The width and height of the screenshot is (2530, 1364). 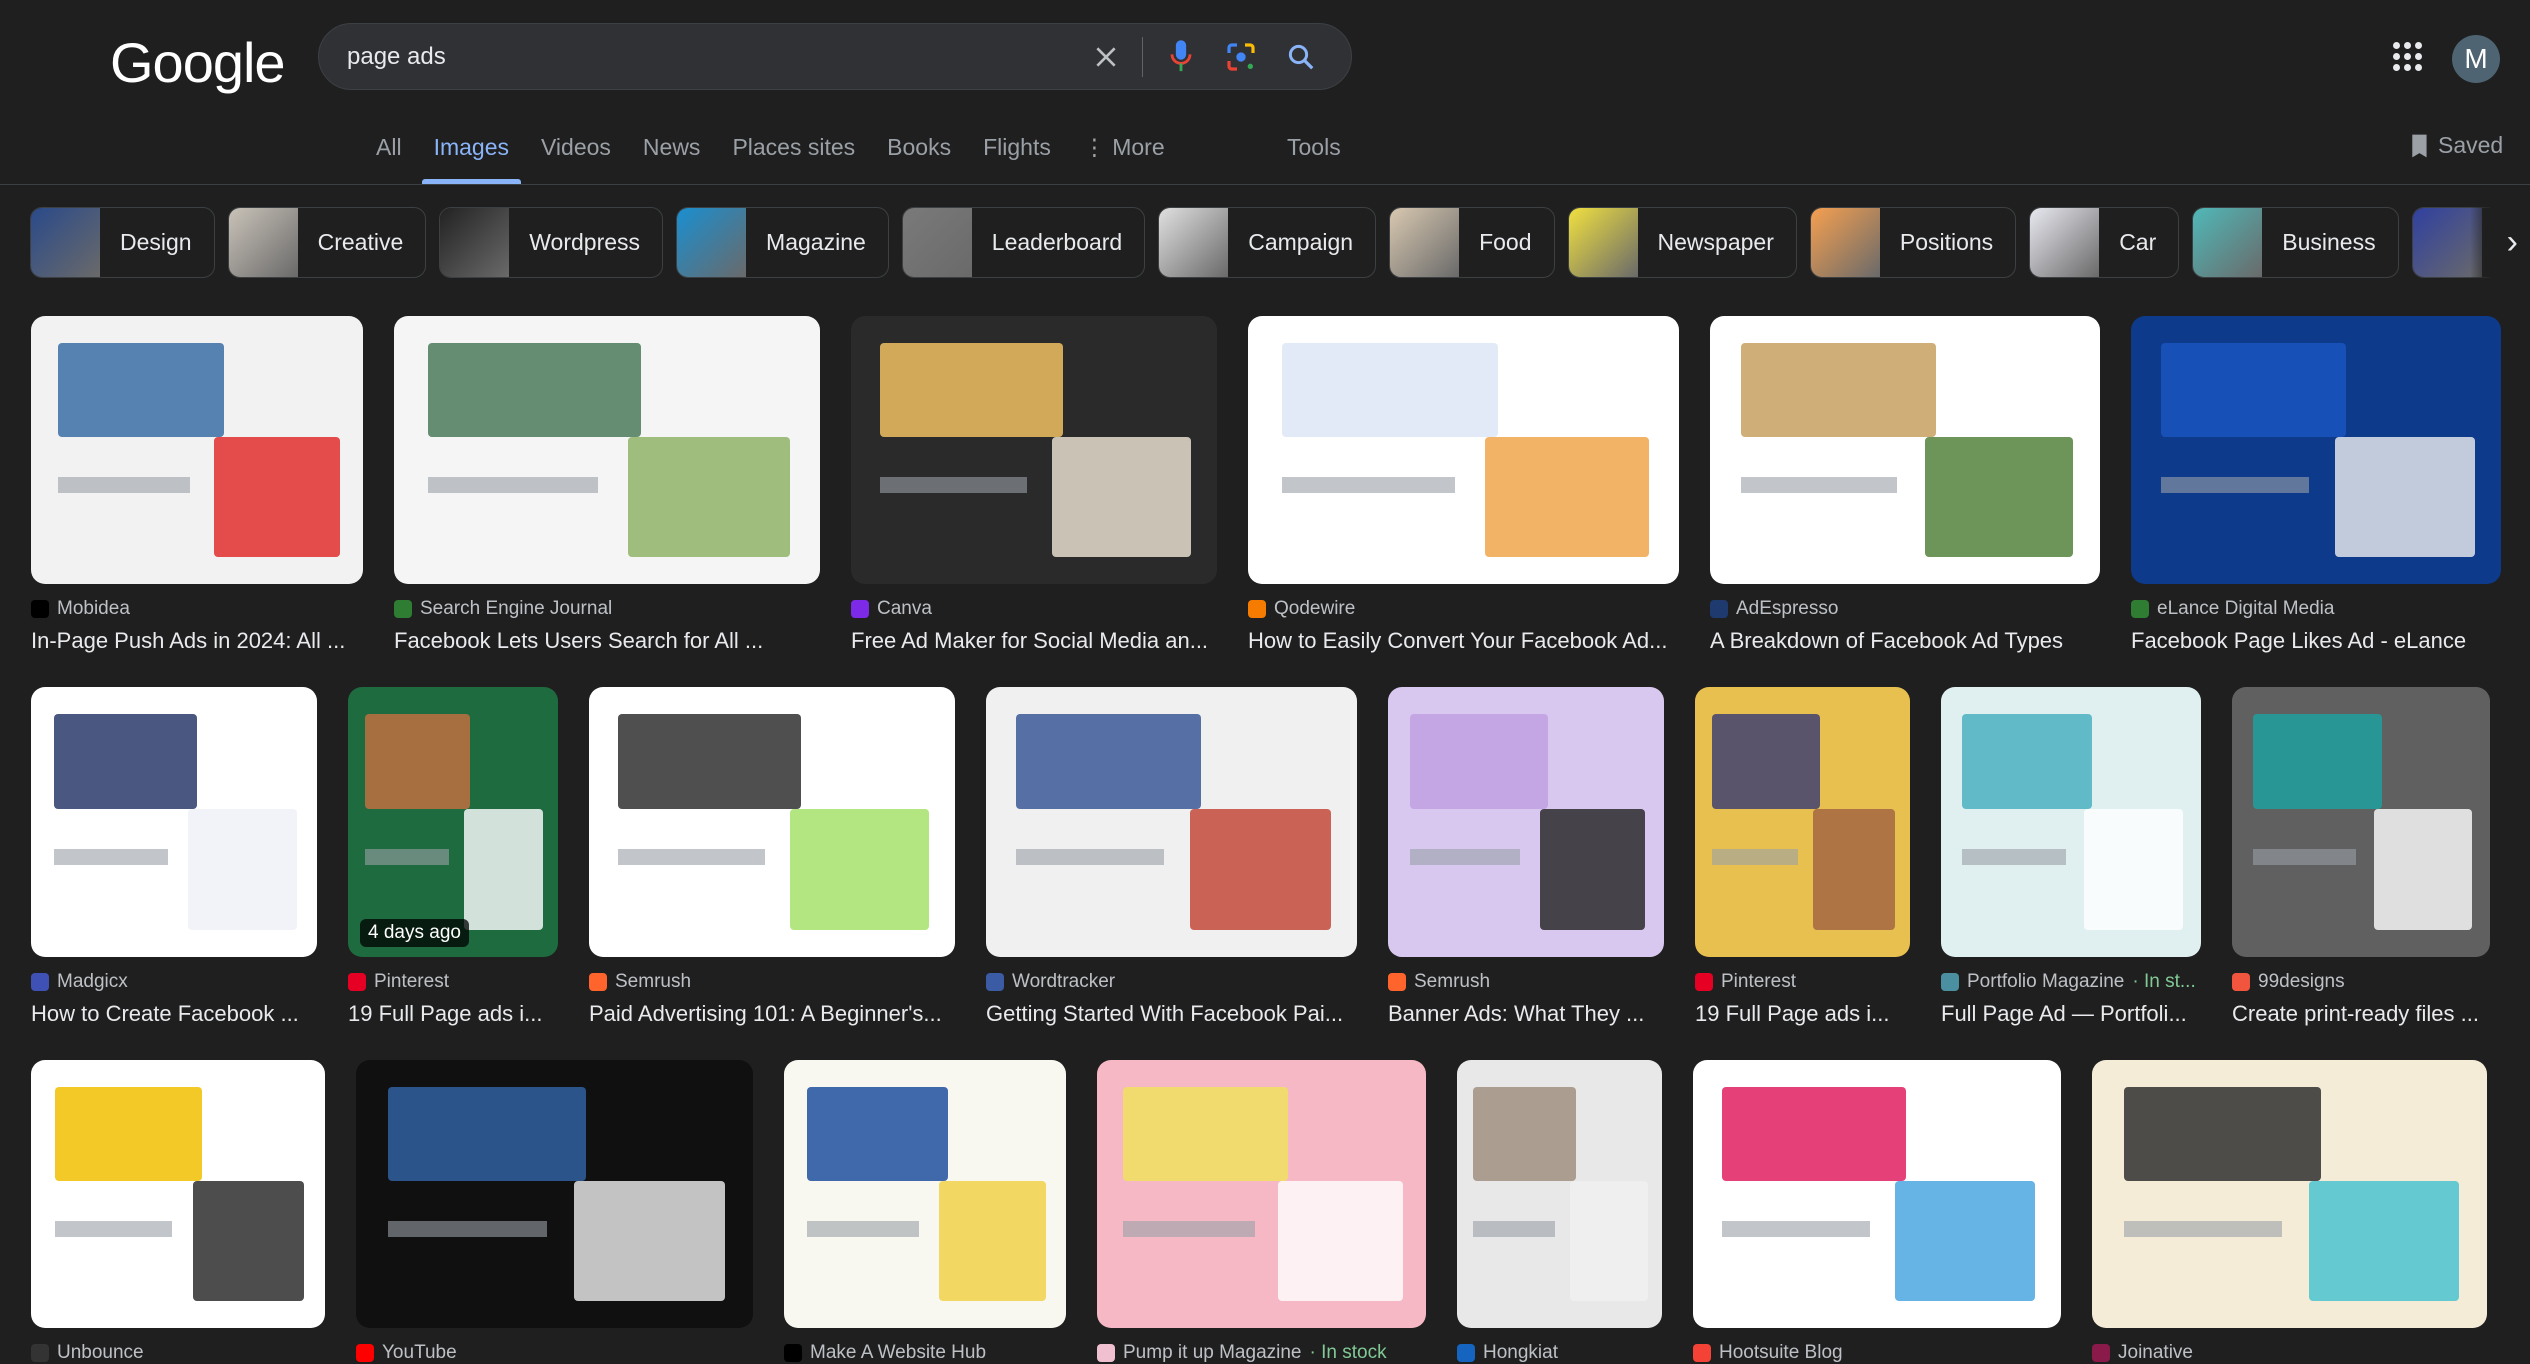 What do you see at coordinates (1124, 159) in the screenshot?
I see `tab-more: ⋮ More` at bounding box center [1124, 159].